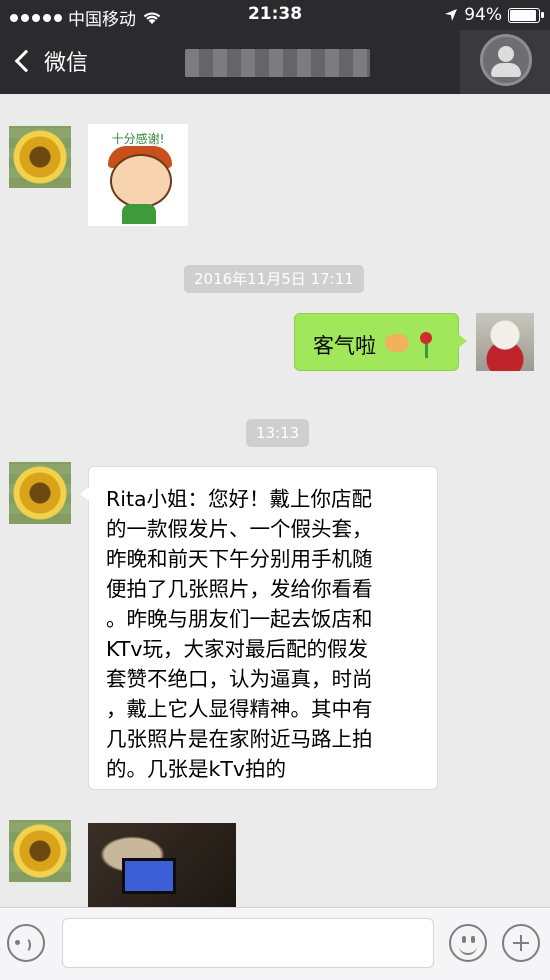 Image resolution: width=550 pixels, height=980 pixels. What do you see at coordinates (275, 15) in the screenshot?
I see `status-bar: 中国移动 21:38 94%` at bounding box center [275, 15].